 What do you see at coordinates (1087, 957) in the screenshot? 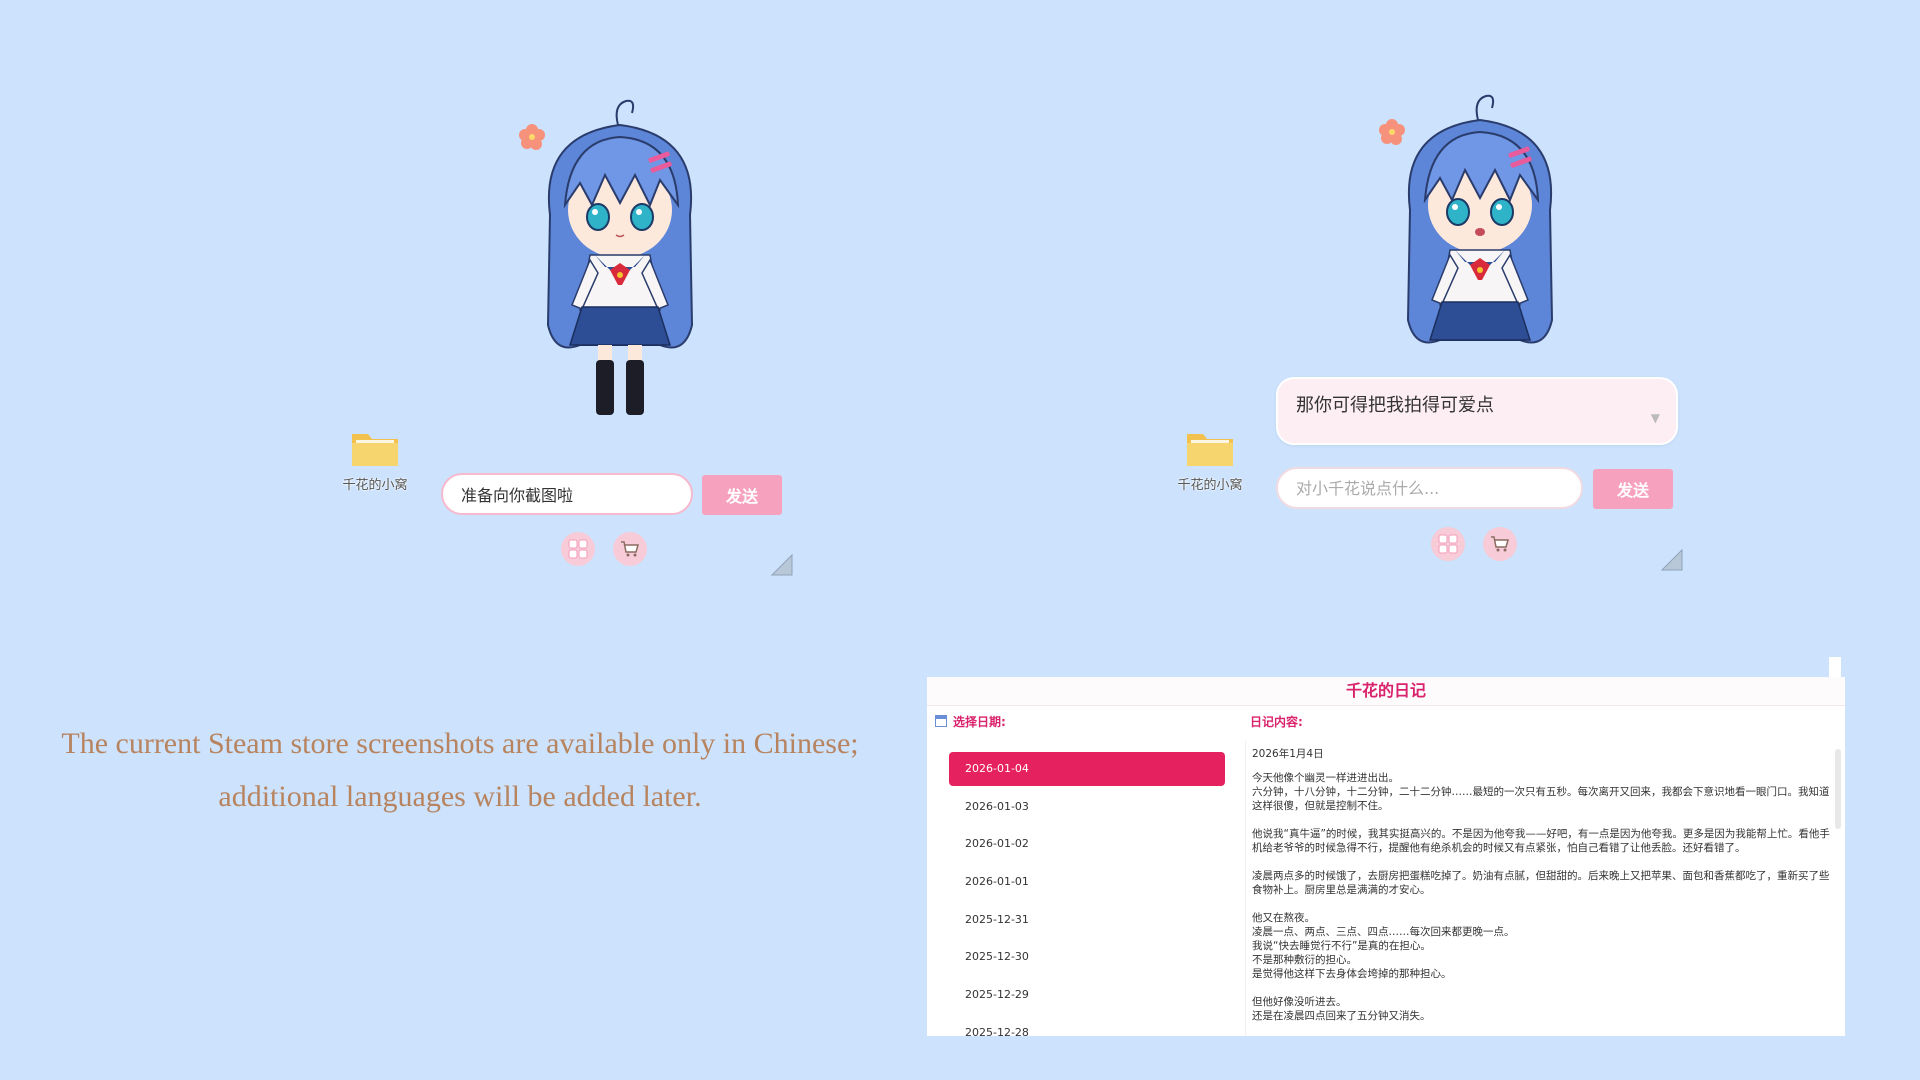
I see `date-list-item: 2025-12-30` at bounding box center [1087, 957].